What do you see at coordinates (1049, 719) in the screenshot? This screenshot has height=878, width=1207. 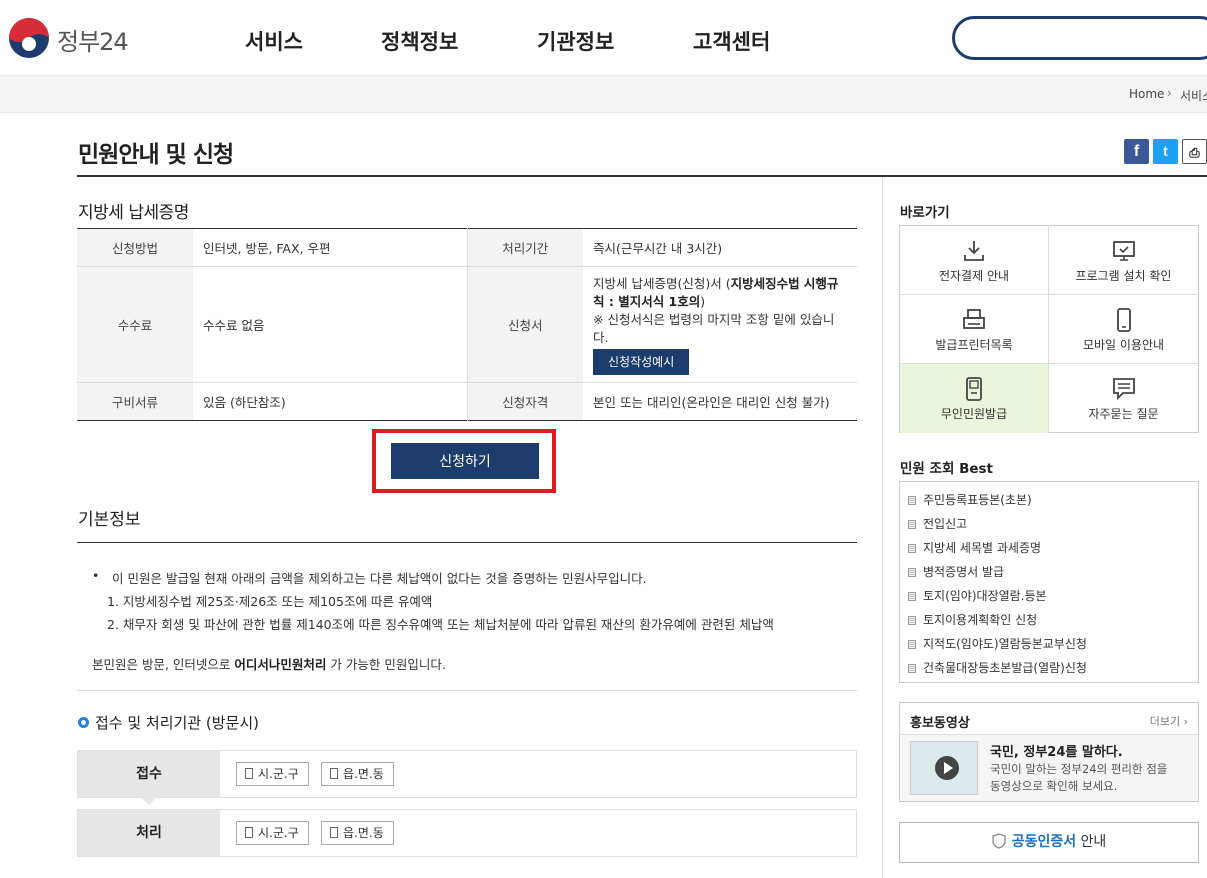 I see `promo-header: 홍보동영상 더보기 ›` at bounding box center [1049, 719].